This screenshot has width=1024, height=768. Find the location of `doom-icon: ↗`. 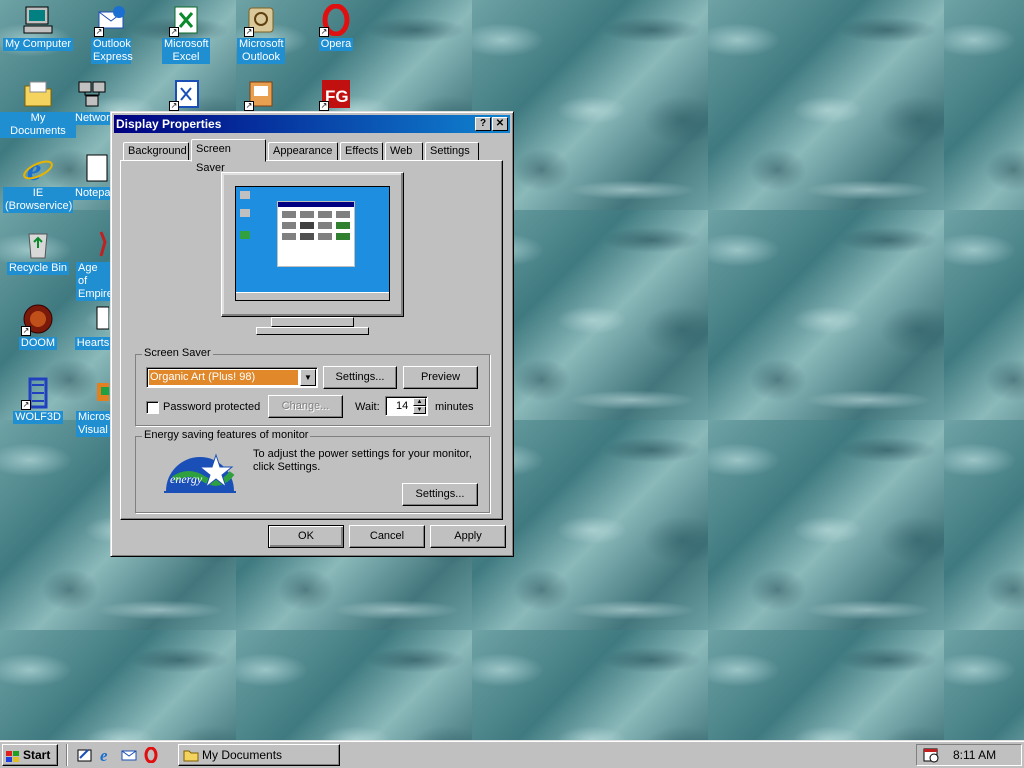

doom-icon: ↗ is located at coordinates (37, 319).